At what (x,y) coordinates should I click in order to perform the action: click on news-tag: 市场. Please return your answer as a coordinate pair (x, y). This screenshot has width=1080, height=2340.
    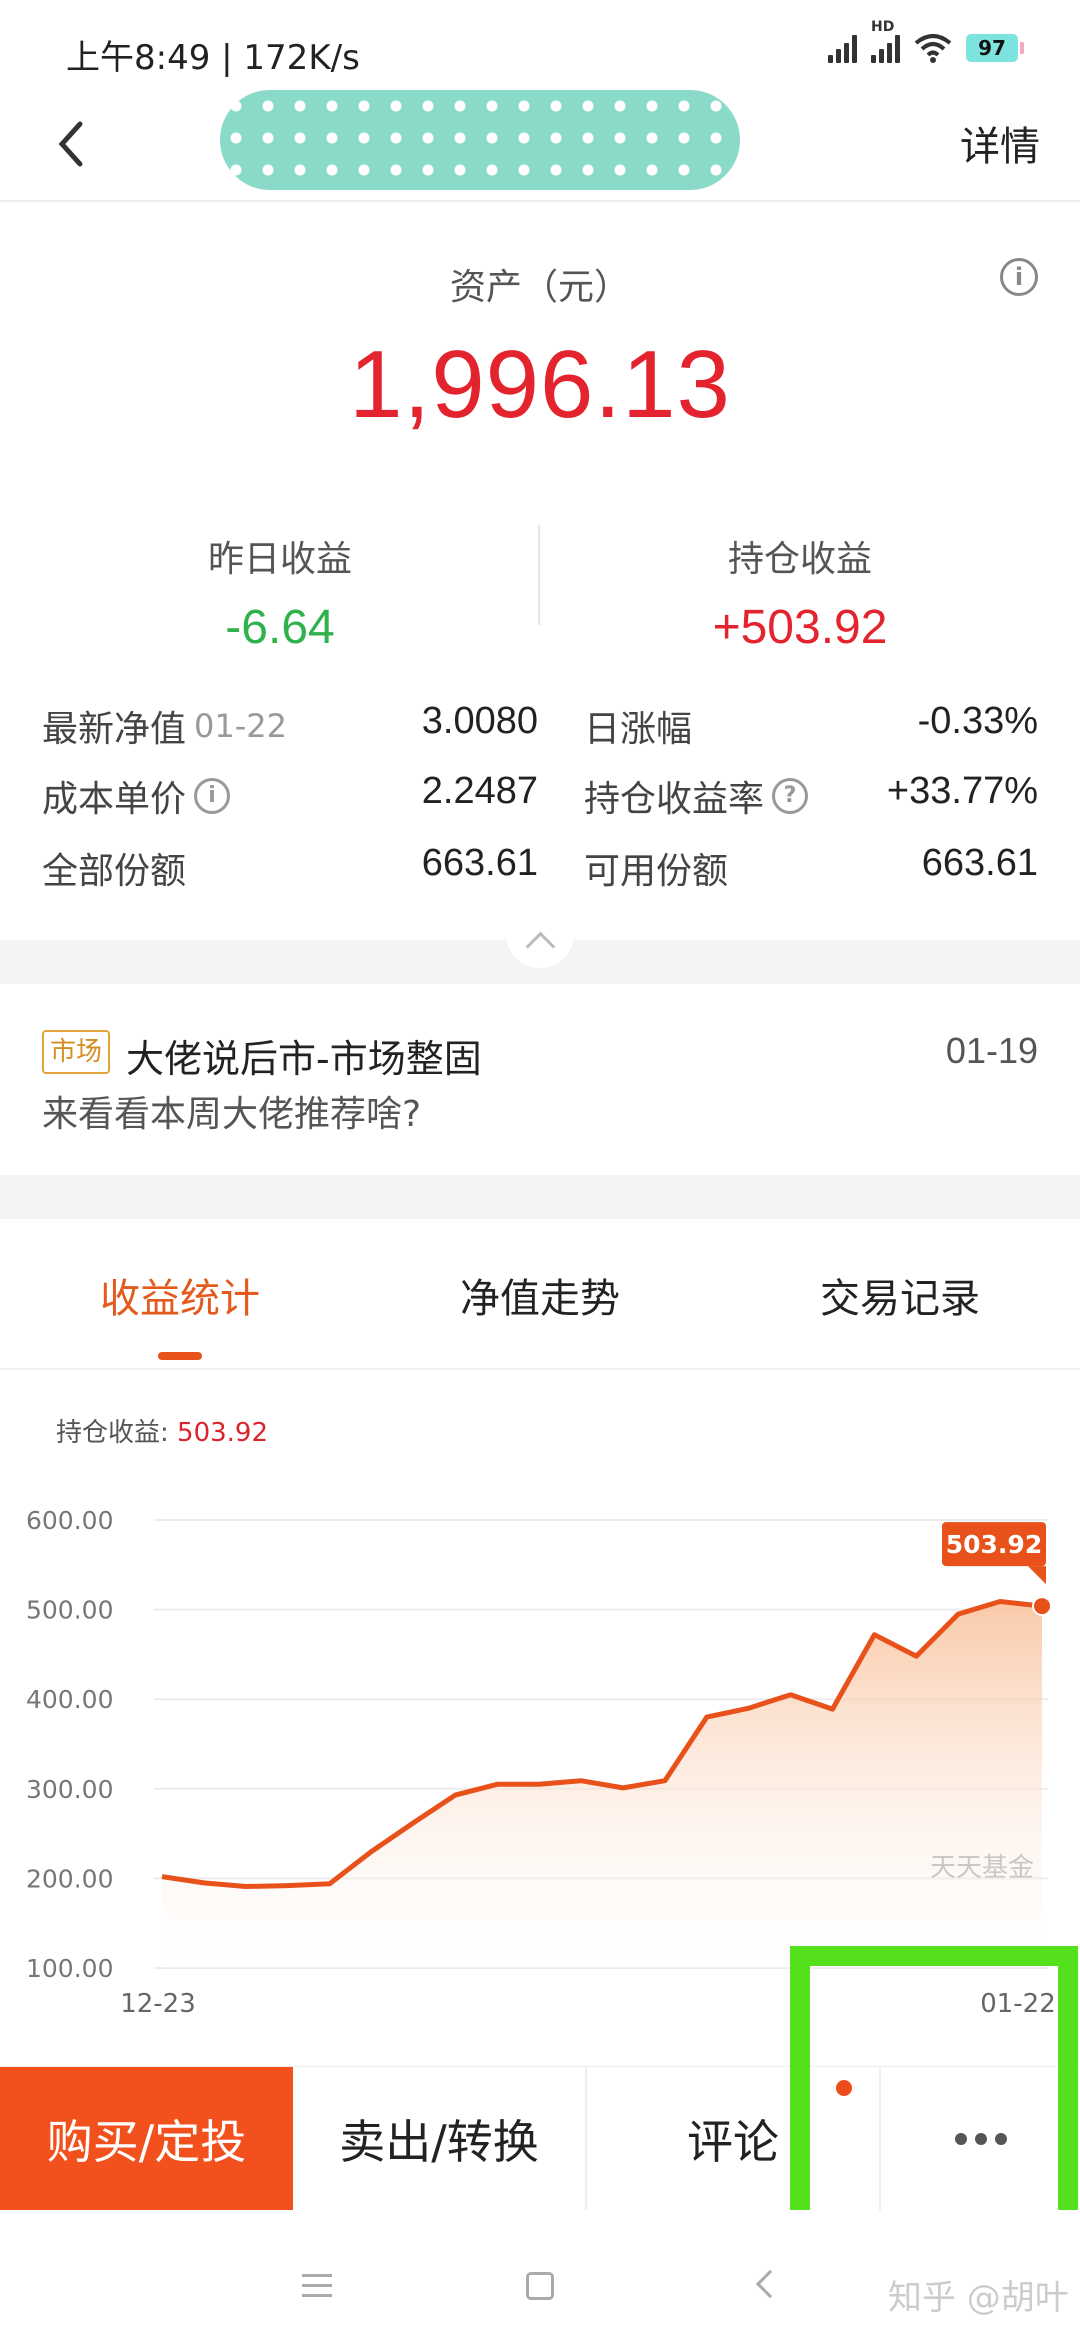
    Looking at the image, I should click on (76, 1052).